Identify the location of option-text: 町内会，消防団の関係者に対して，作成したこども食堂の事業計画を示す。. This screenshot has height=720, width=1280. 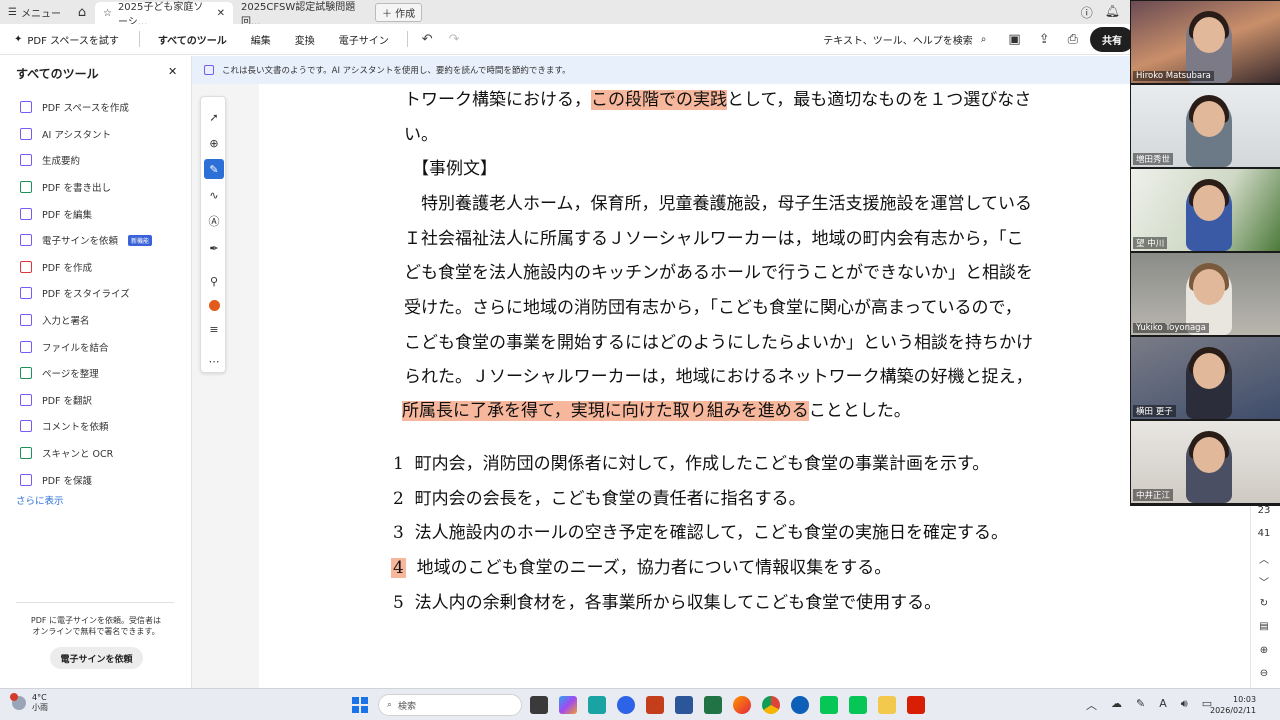
(702, 464).